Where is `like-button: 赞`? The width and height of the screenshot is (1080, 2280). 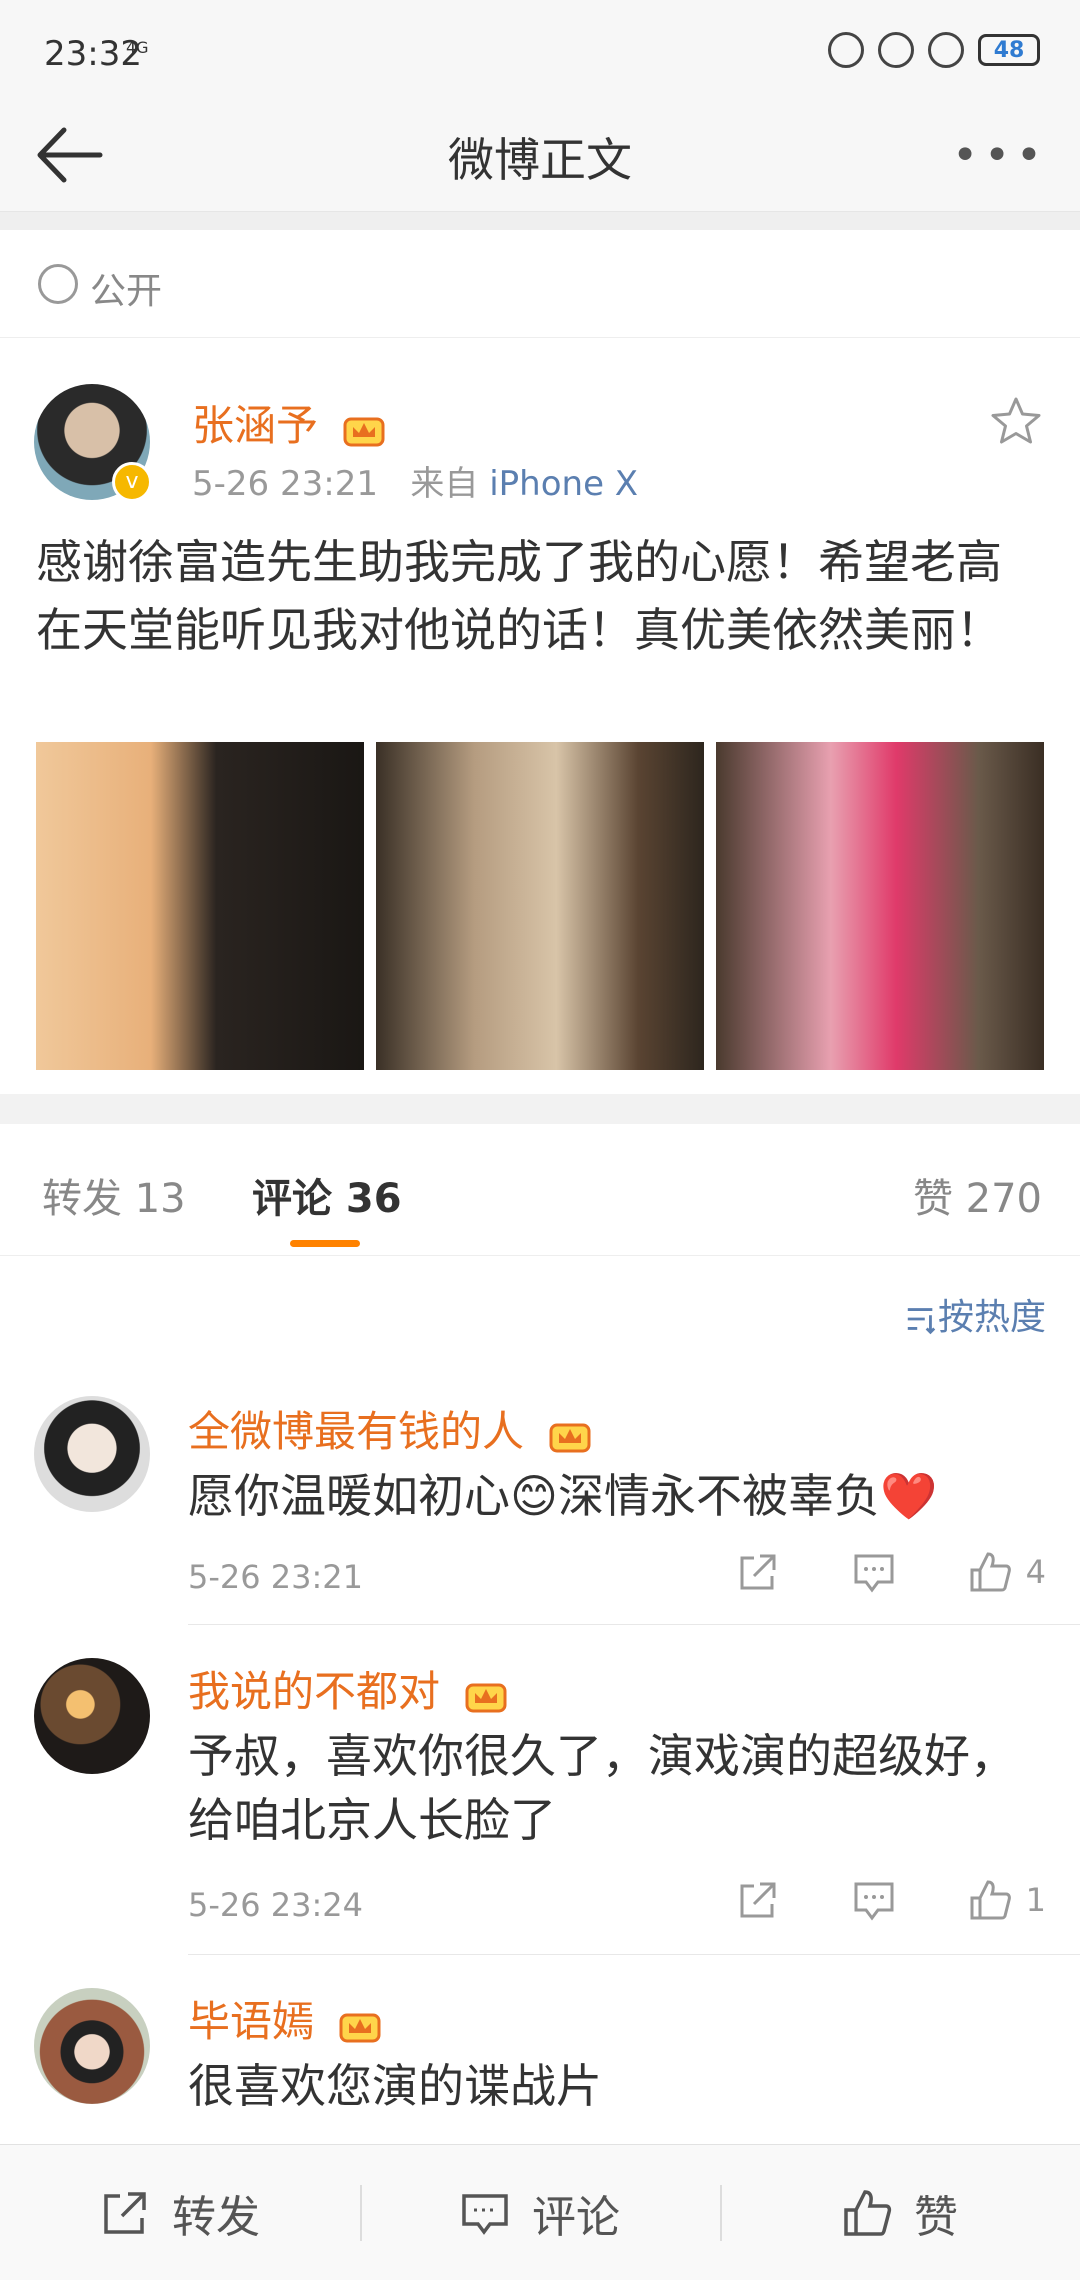 like-button: 赞 is located at coordinates (900, 2212).